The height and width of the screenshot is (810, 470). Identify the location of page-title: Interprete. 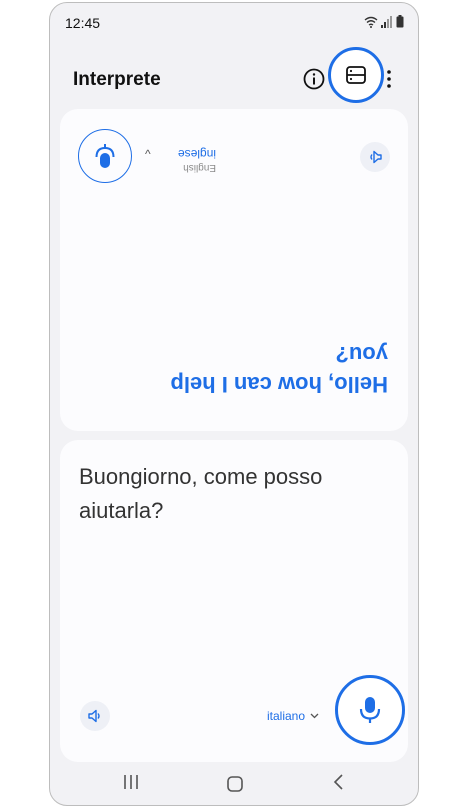
(117, 79).